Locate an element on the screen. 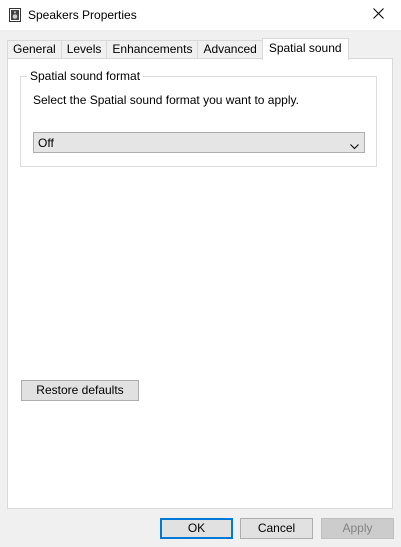  apply-button: Apply is located at coordinates (357, 528).